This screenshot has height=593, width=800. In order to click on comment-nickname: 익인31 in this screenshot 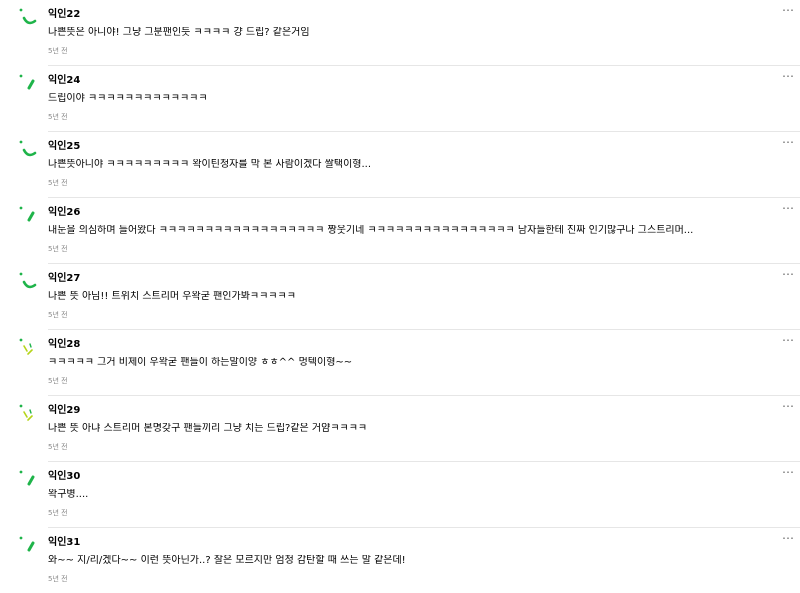, I will do `click(64, 543)`.